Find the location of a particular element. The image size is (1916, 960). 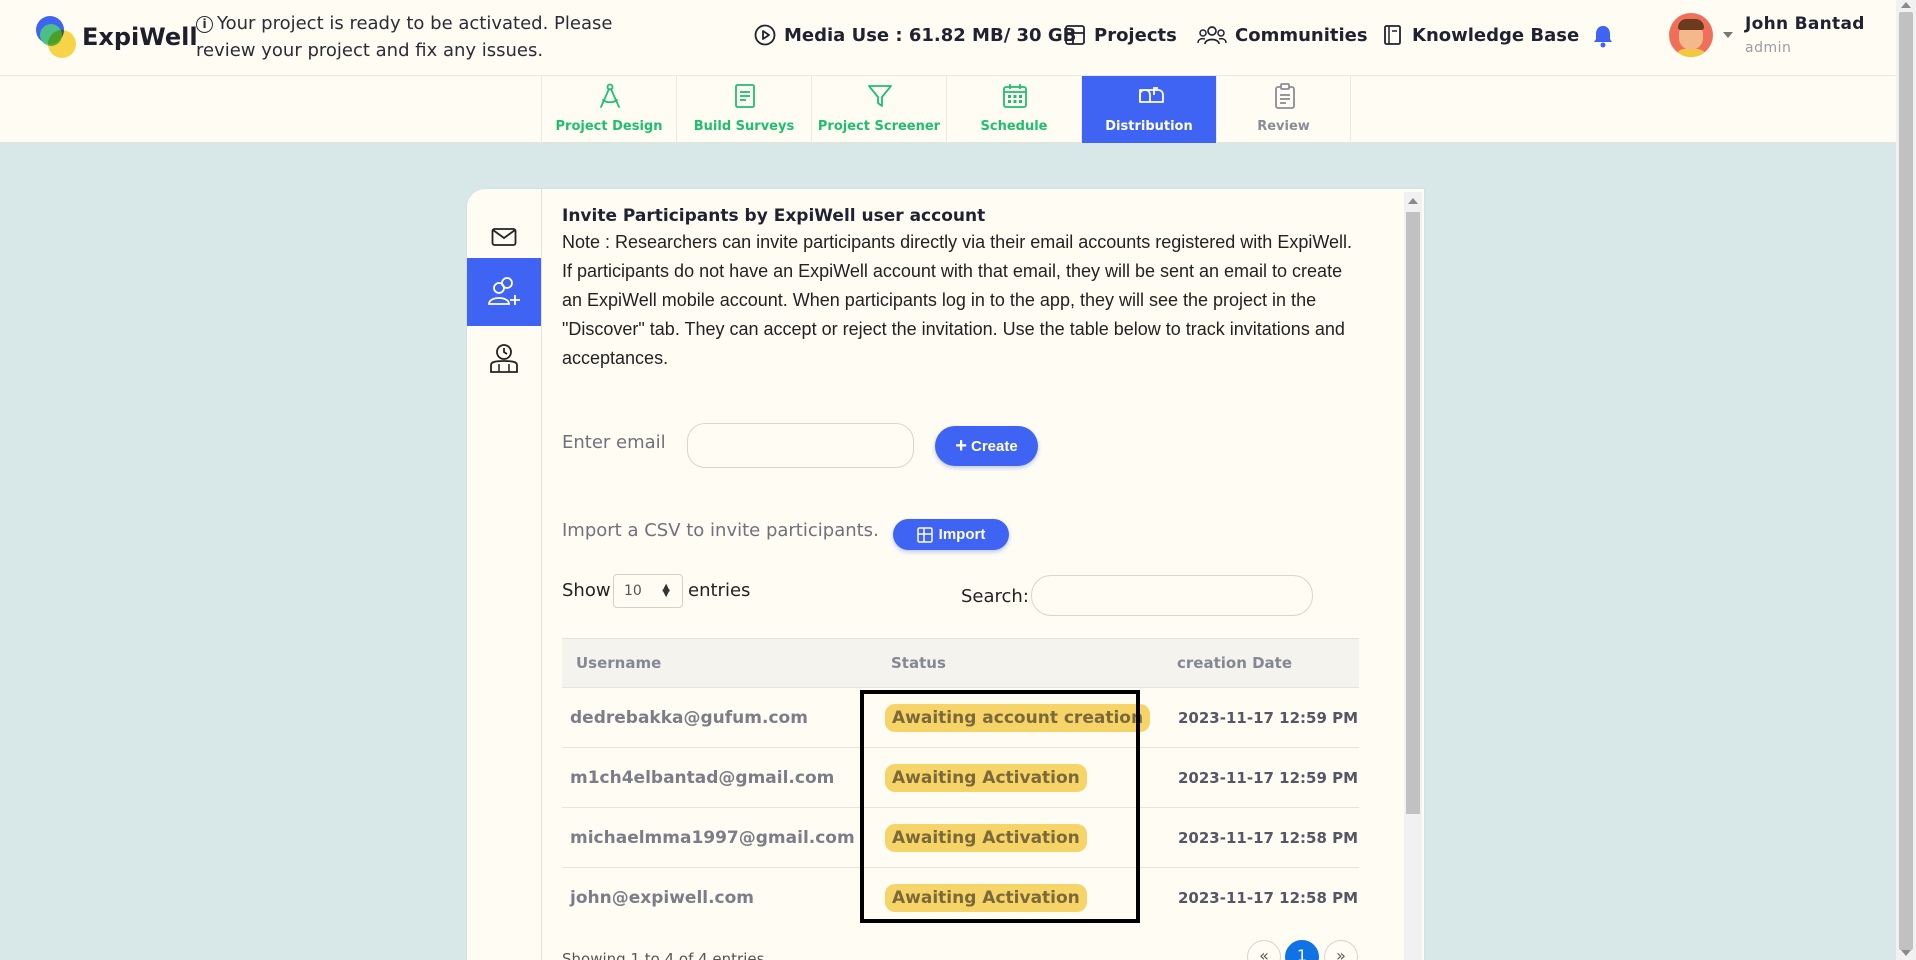

nav-projects: Projects is located at coordinates (1120, 35).